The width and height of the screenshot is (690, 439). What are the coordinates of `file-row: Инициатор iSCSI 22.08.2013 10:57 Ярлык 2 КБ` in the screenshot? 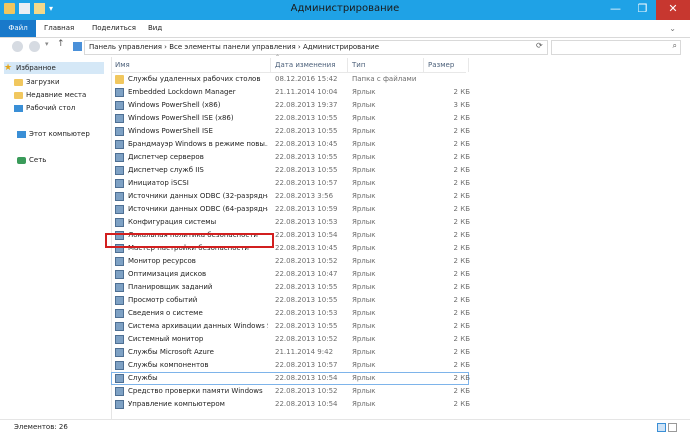 It's located at (290, 183).